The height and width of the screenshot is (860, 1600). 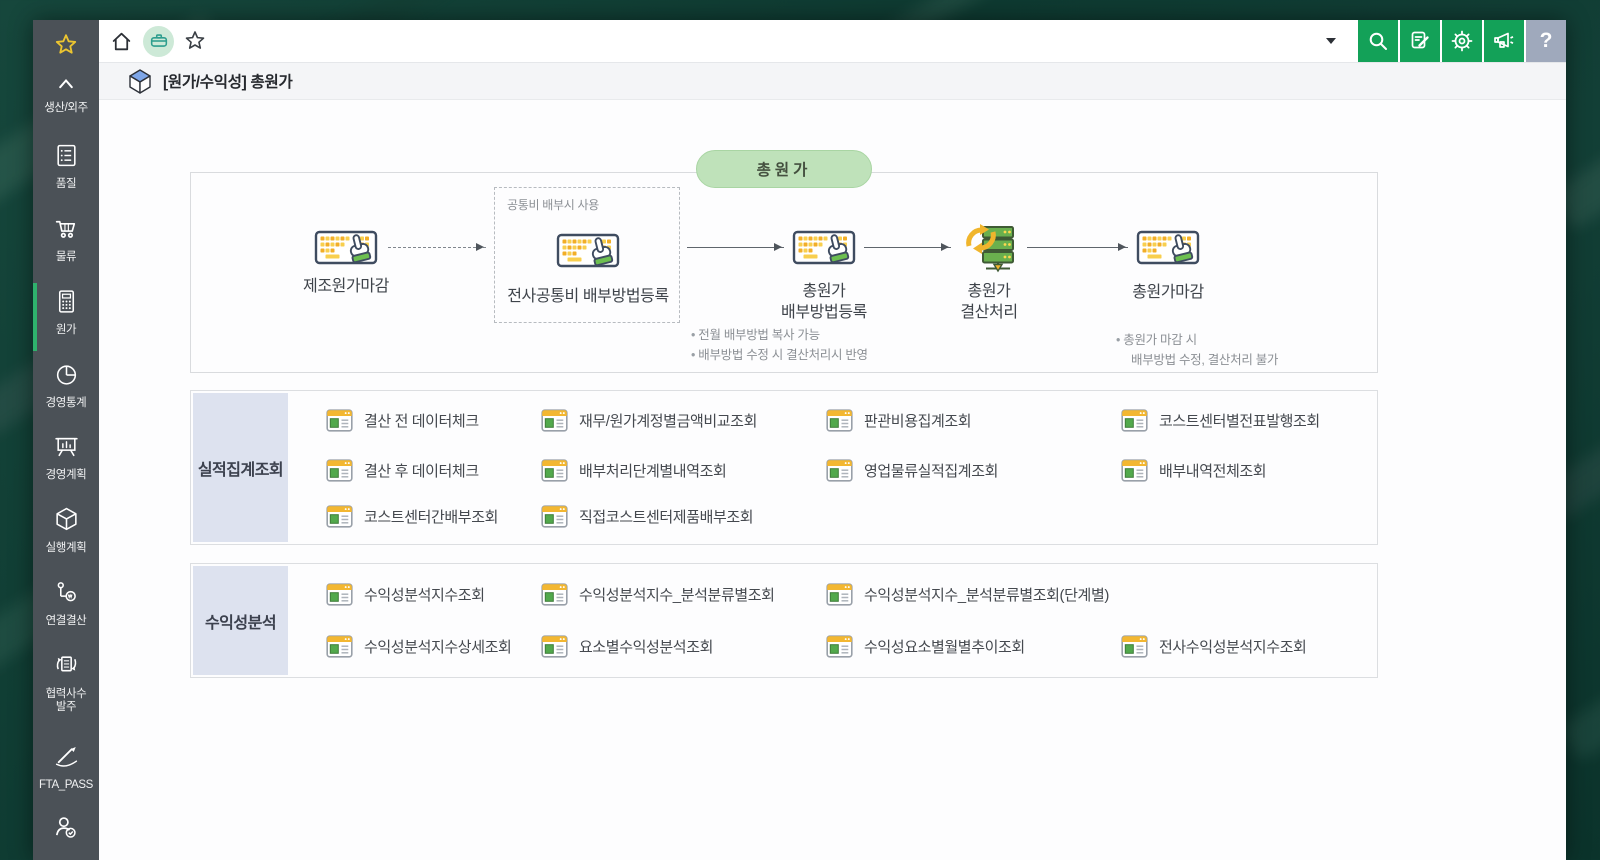 What do you see at coordinates (66, 707) in the screenshot?
I see `sidebar-item-label: 발주` at bounding box center [66, 707].